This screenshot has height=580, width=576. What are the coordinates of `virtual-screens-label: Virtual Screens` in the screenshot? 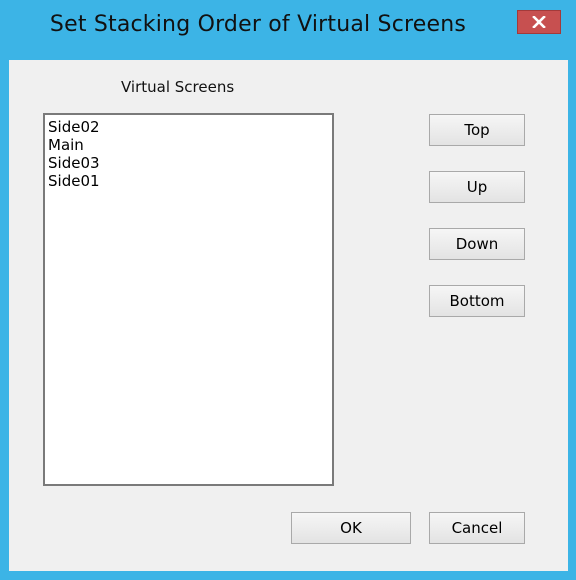 It's located at (178, 87).